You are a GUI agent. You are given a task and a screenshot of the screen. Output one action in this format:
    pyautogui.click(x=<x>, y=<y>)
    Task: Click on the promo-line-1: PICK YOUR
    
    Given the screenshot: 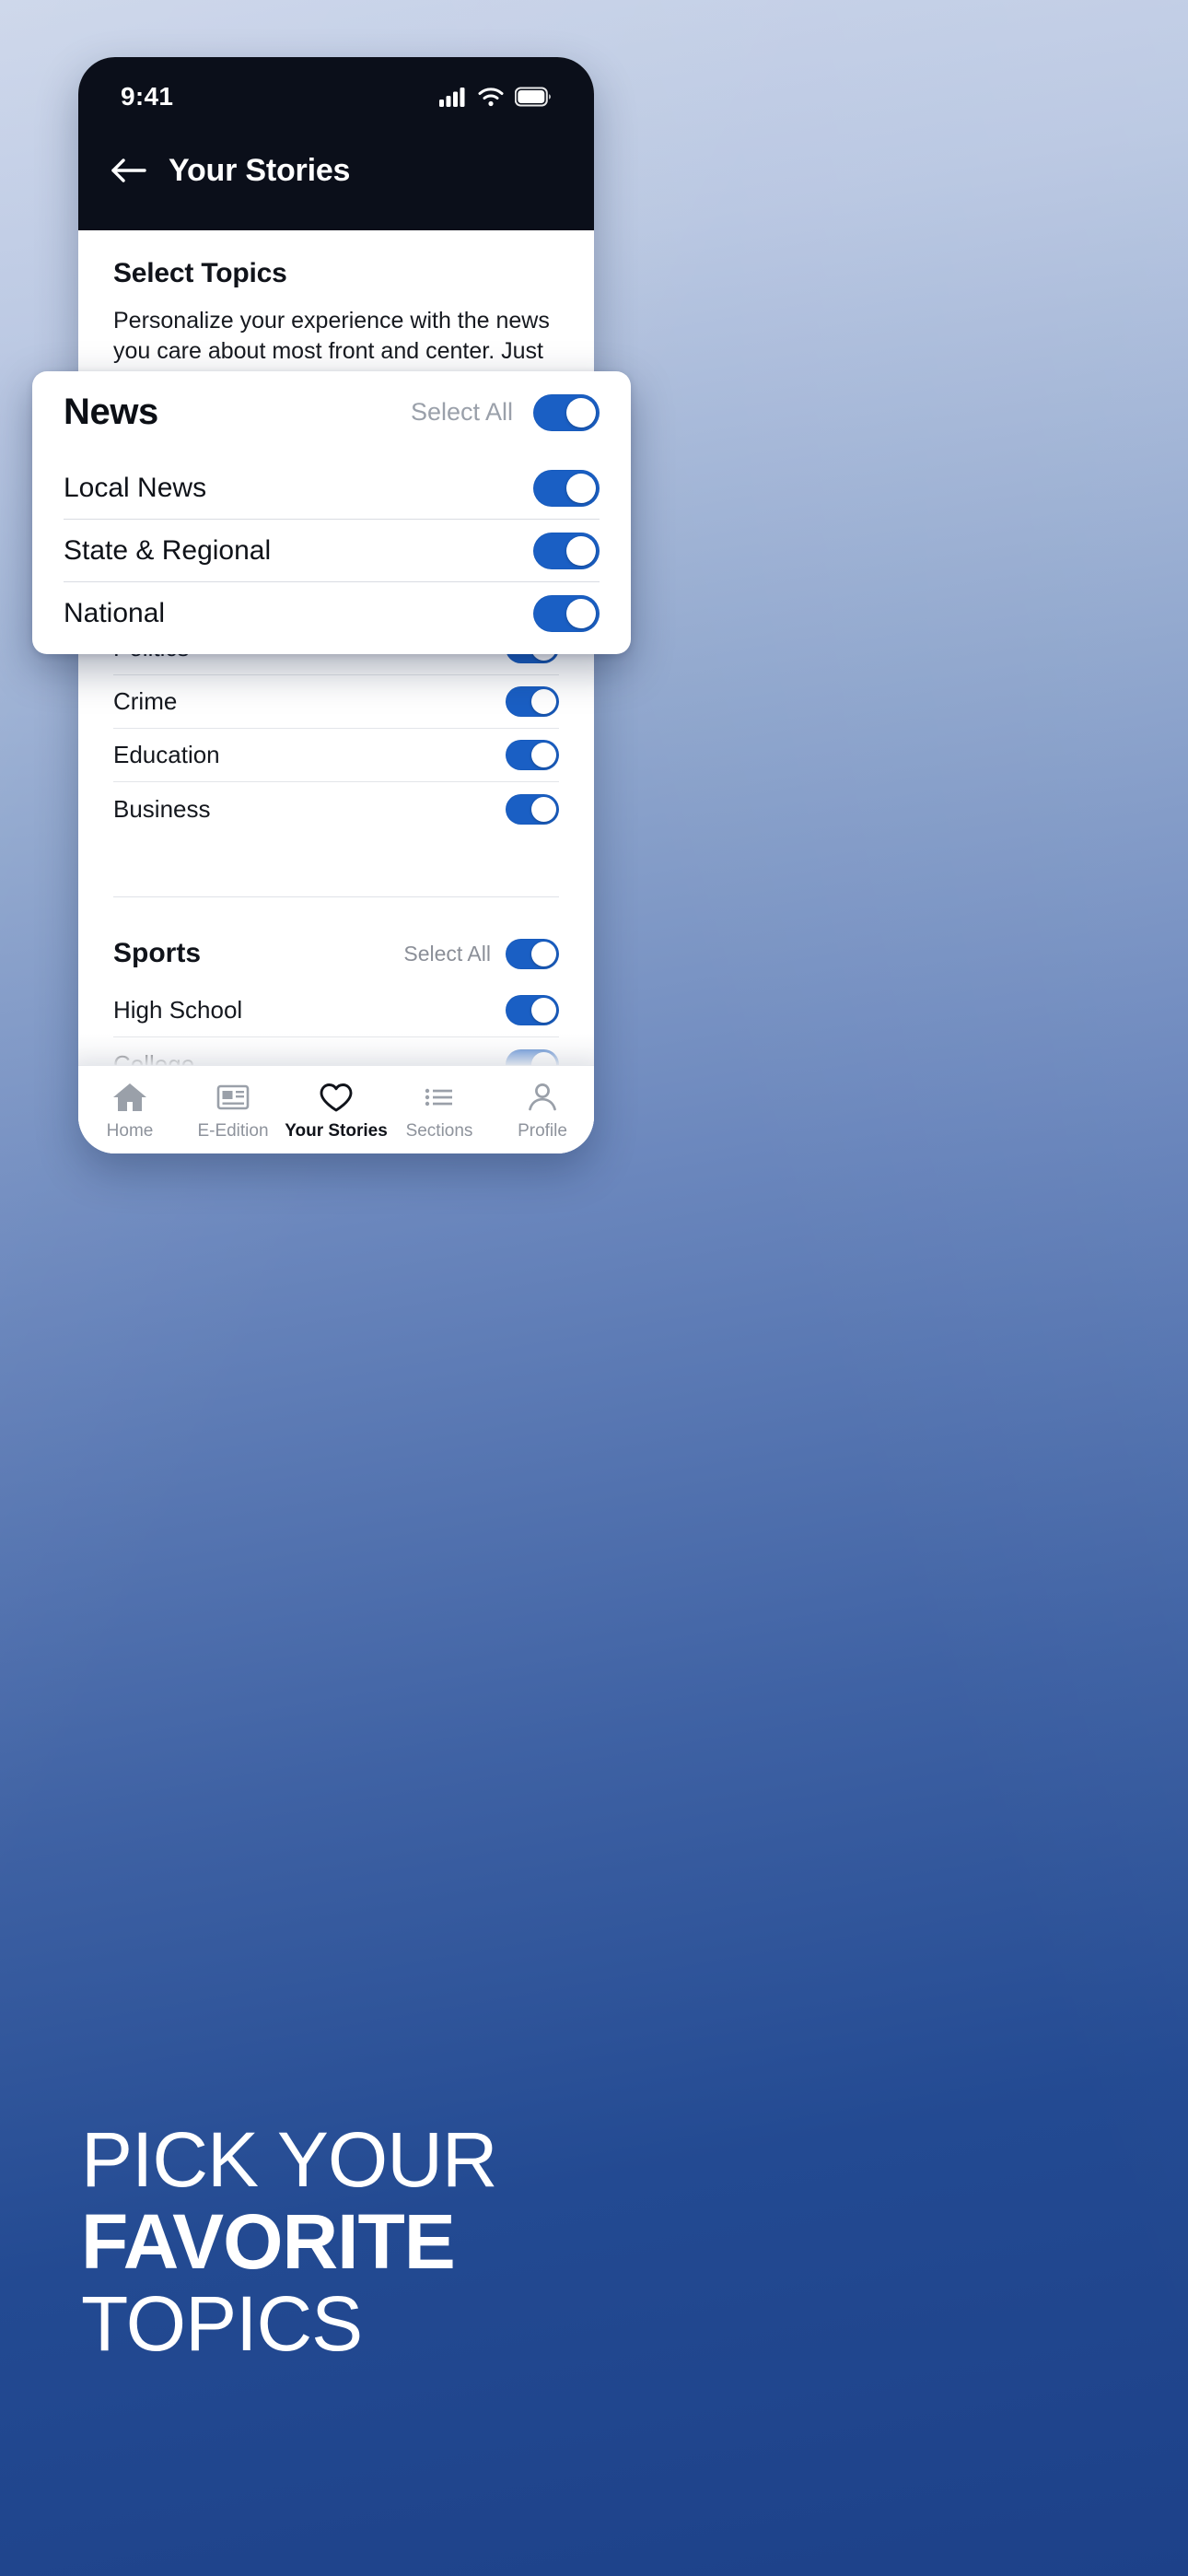 What is the action you would take?
    pyautogui.click(x=289, y=2159)
    